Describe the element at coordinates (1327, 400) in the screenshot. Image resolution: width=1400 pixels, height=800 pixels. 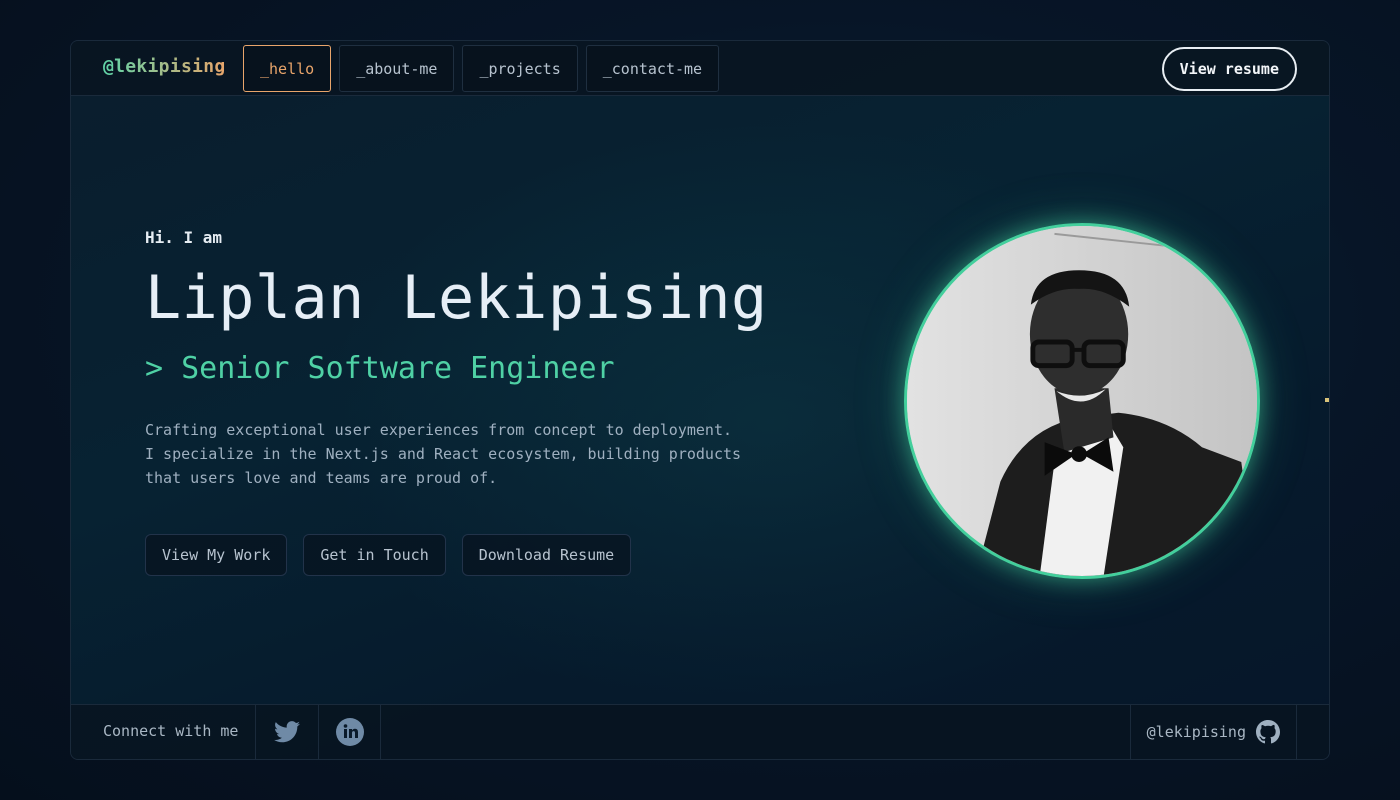
I see `side-indicator` at that location.